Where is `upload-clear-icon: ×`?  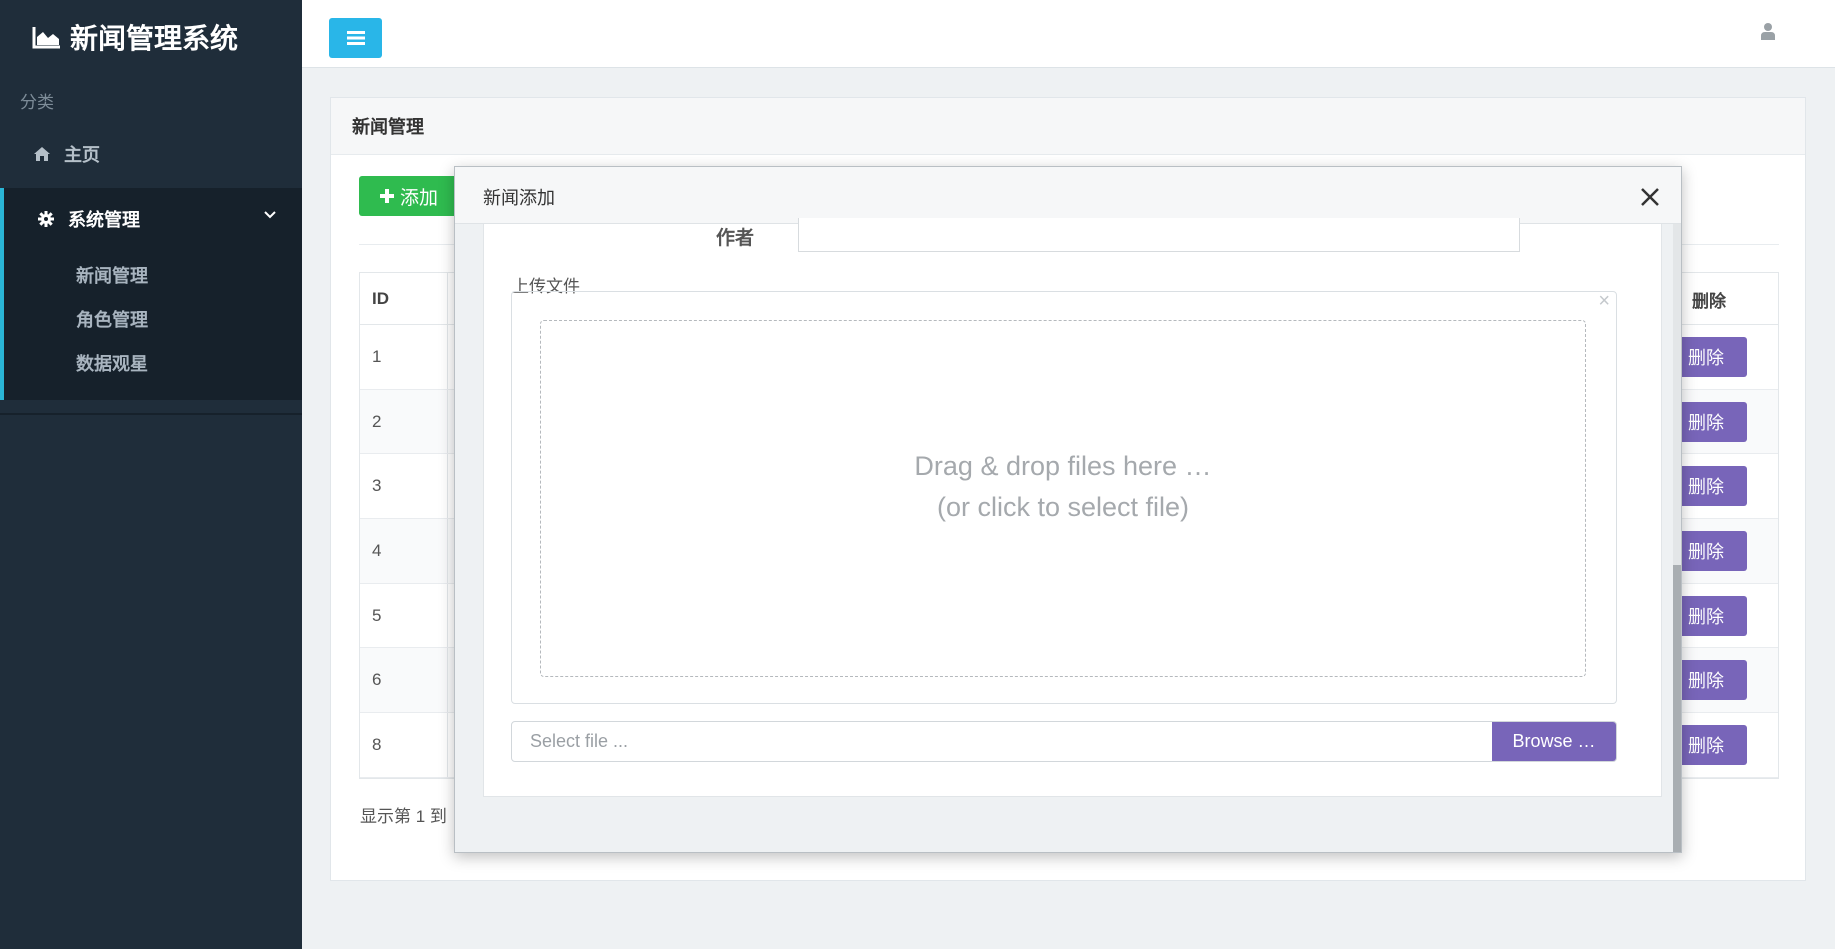
upload-clear-icon: × is located at coordinates (1604, 301).